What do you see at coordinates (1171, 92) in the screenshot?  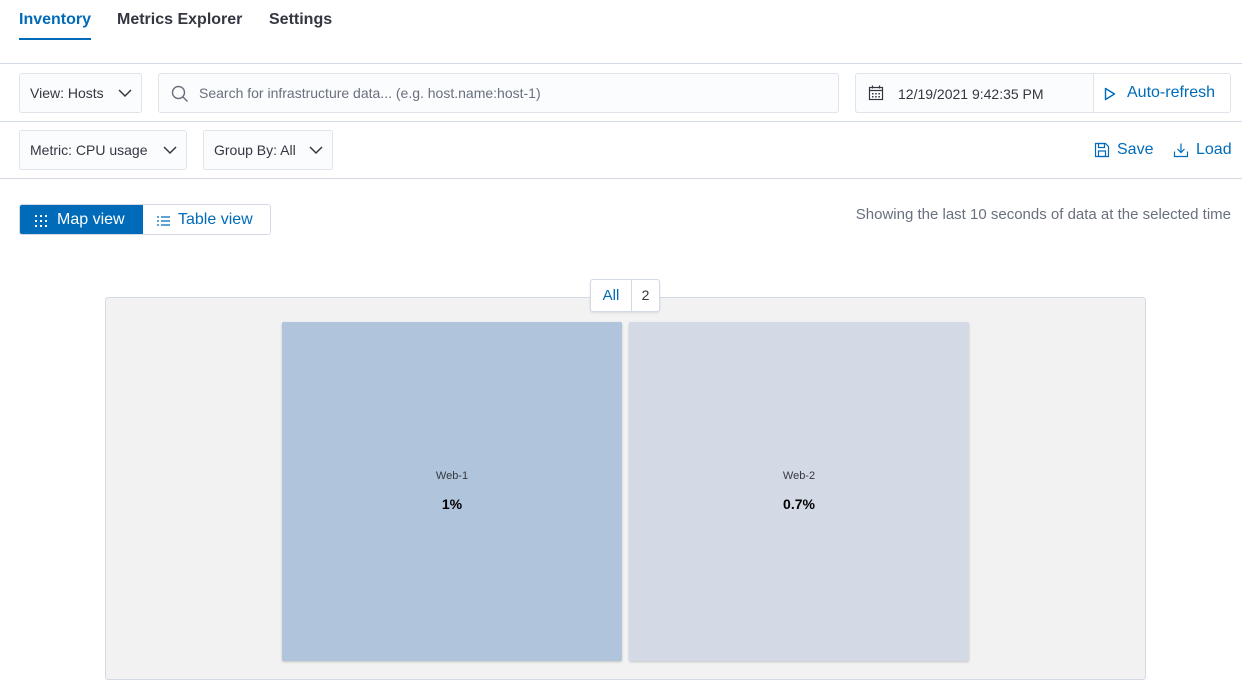 I see `auto-refresh-label: Auto-refresh` at bounding box center [1171, 92].